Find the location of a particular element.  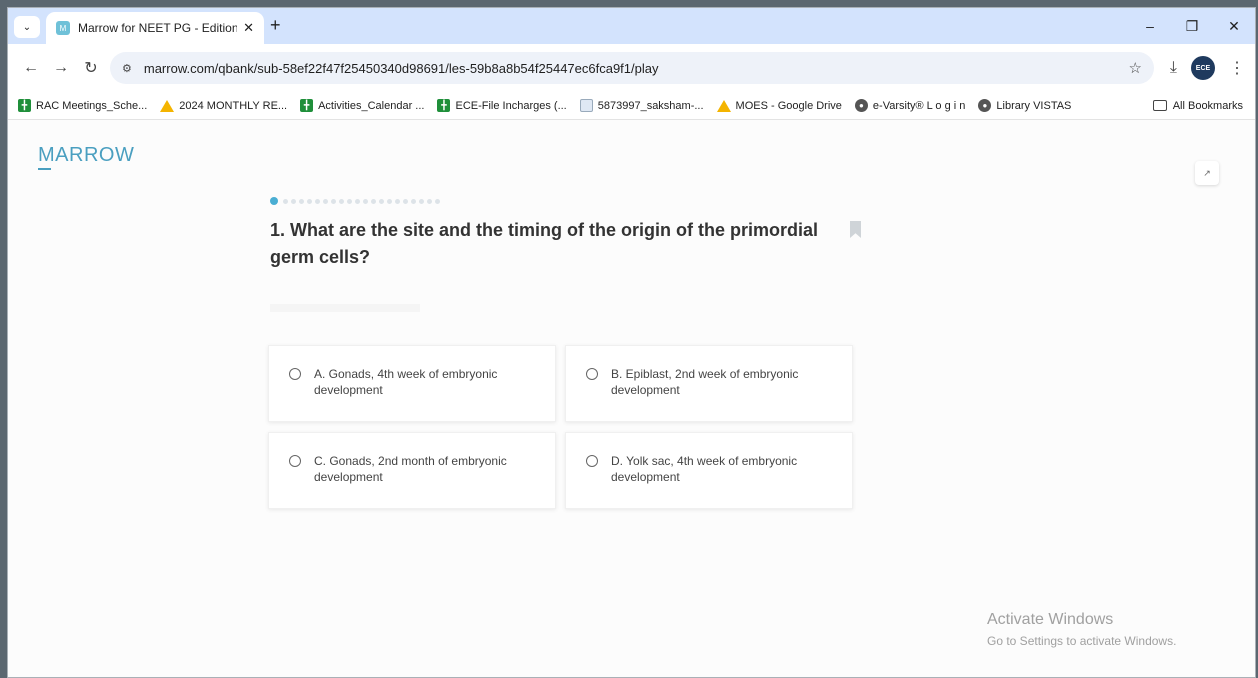

profile-avatar: ECE is located at coordinates (1203, 68).